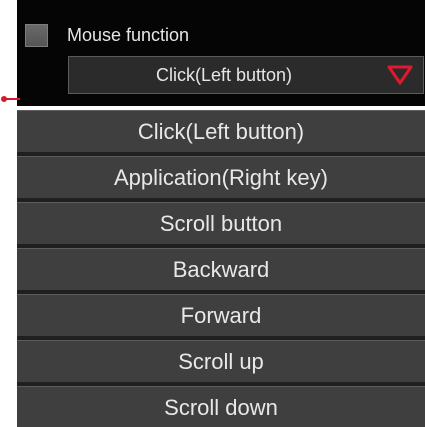 The width and height of the screenshot is (425, 427). I want to click on menu-item-application-right-key: Application(Right key), so click(221, 177).